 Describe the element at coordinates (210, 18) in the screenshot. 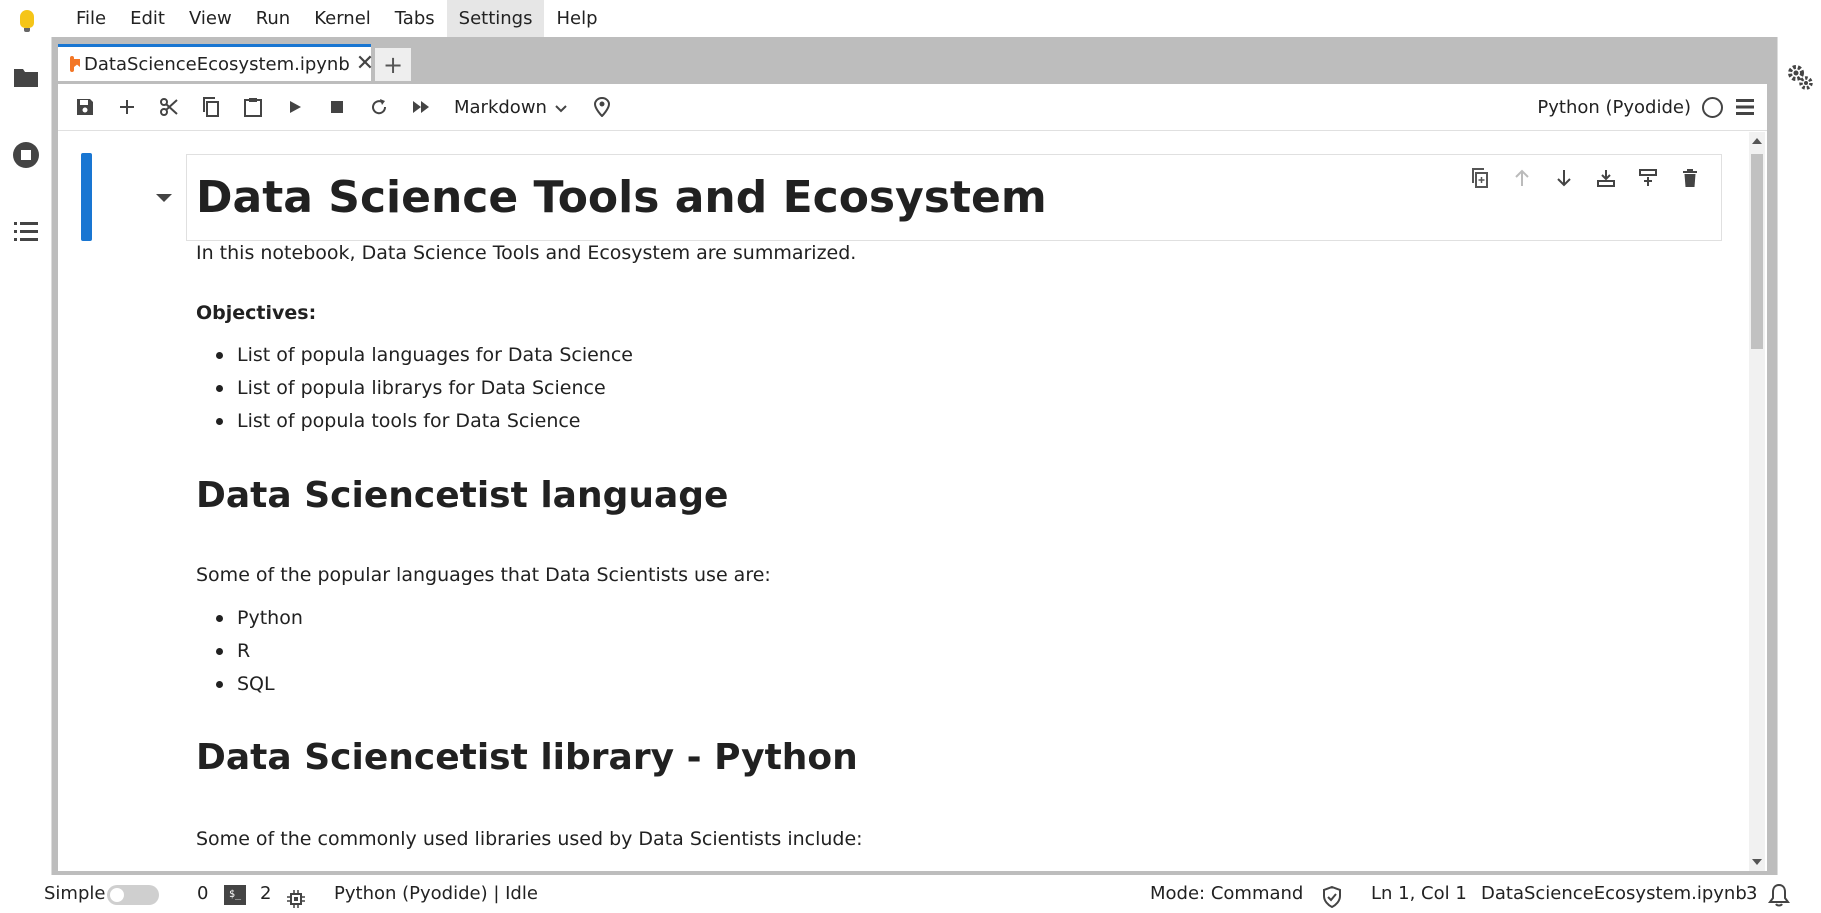

I see `menu-view: View` at that location.